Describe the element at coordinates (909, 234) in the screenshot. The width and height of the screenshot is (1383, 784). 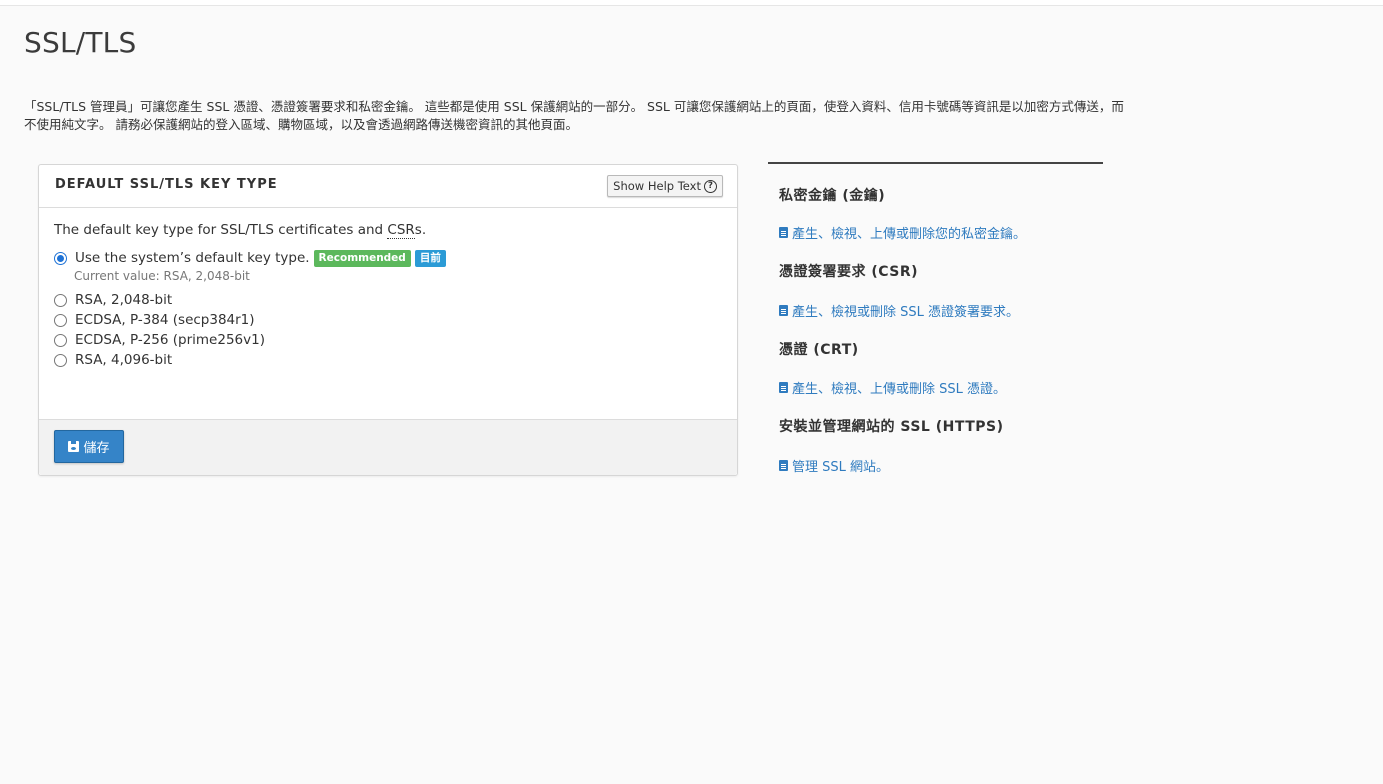
I see `link-label: 產生、檢視、上傳或刪除您的私密金鑰。` at that location.